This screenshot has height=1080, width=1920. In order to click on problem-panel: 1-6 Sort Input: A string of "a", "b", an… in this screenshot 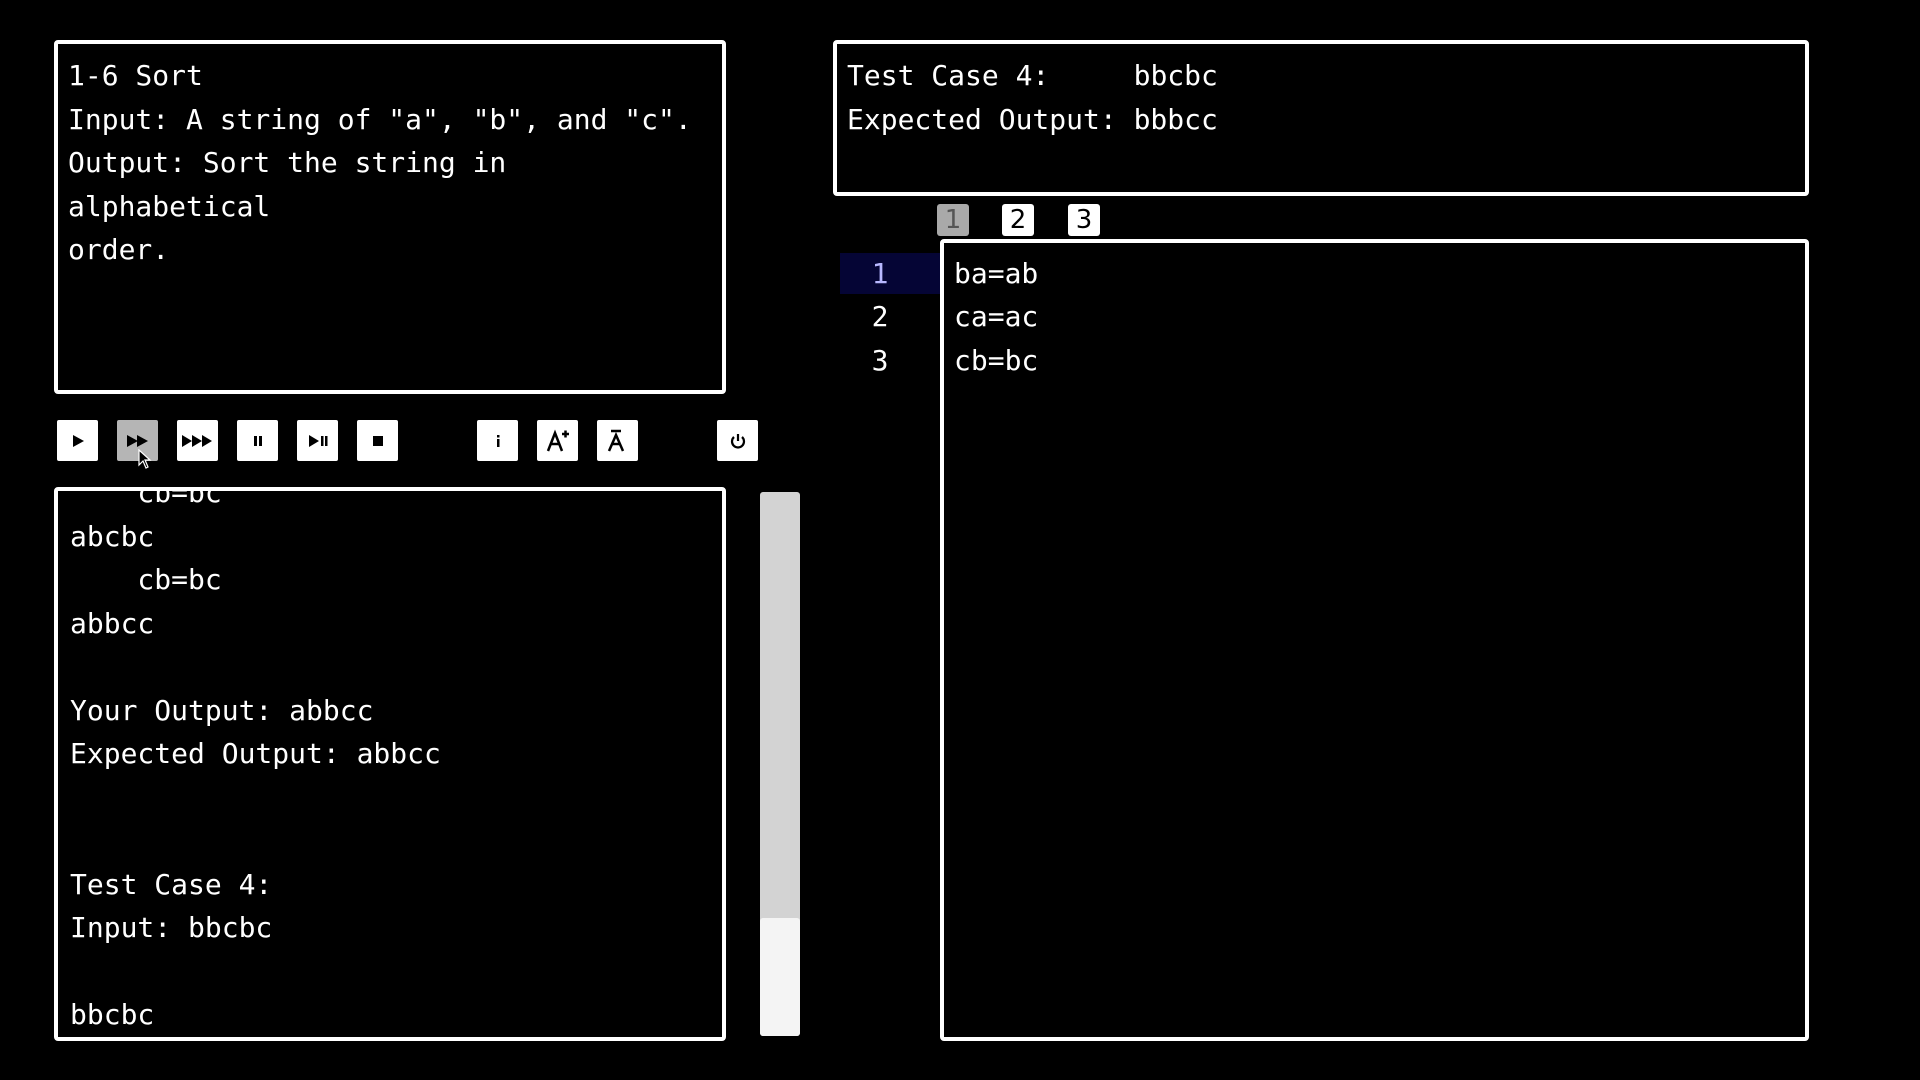, I will do `click(390, 217)`.